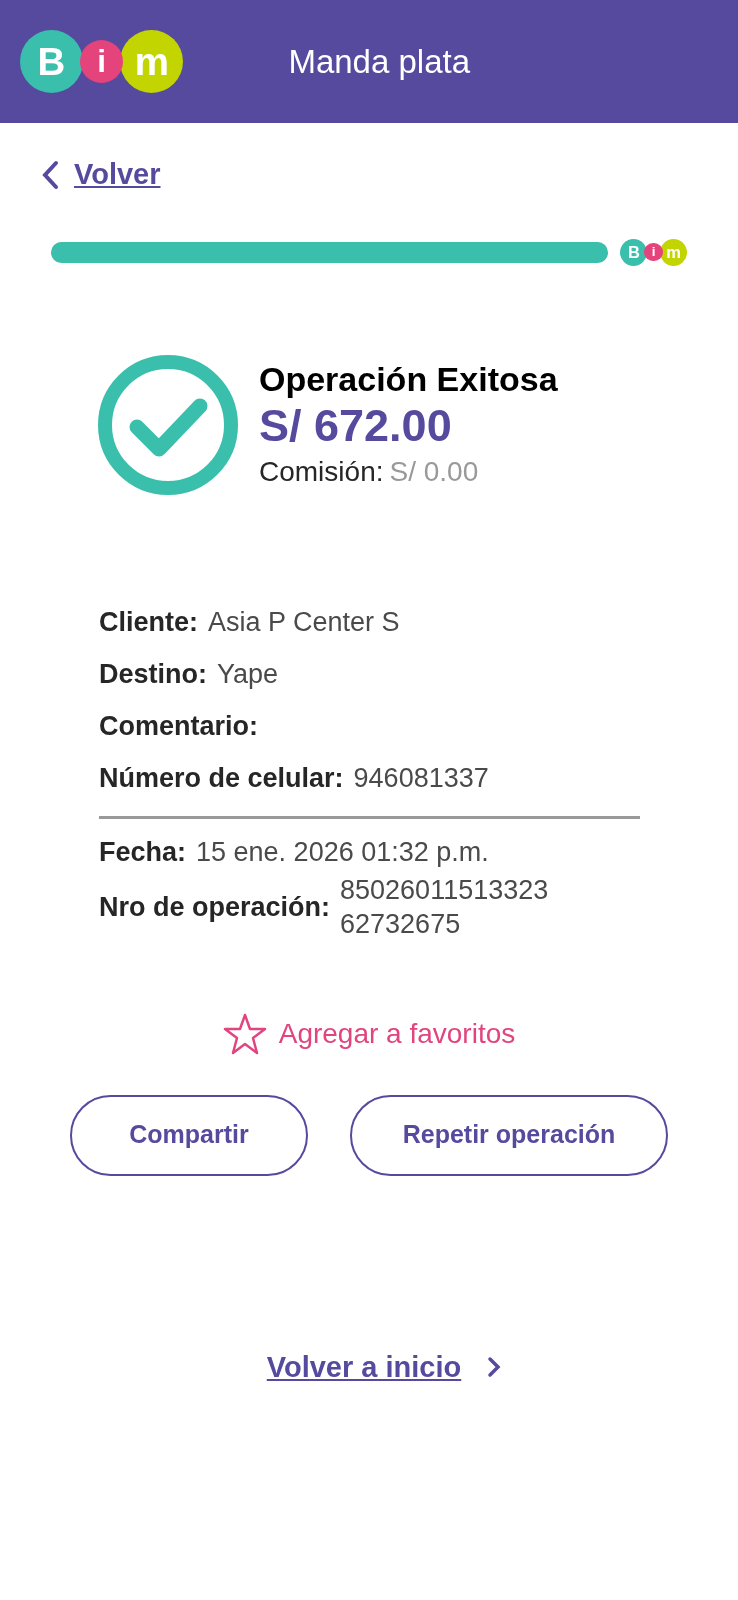 Image resolution: width=738 pixels, height=1600 pixels. What do you see at coordinates (445, 907) in the screenshot?
I see `detail-value: 8502601151332362732675` at bounding box center [445, 907].